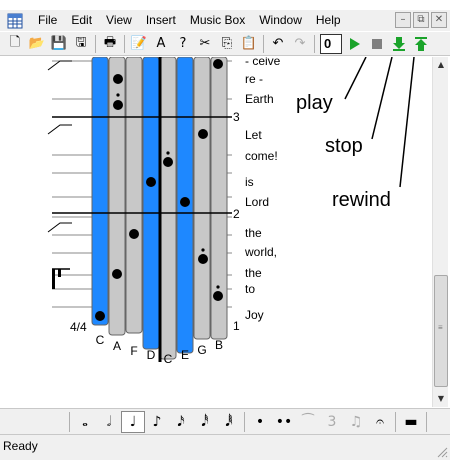  I want to click on paste-icon: 📋, so click(249, 44).